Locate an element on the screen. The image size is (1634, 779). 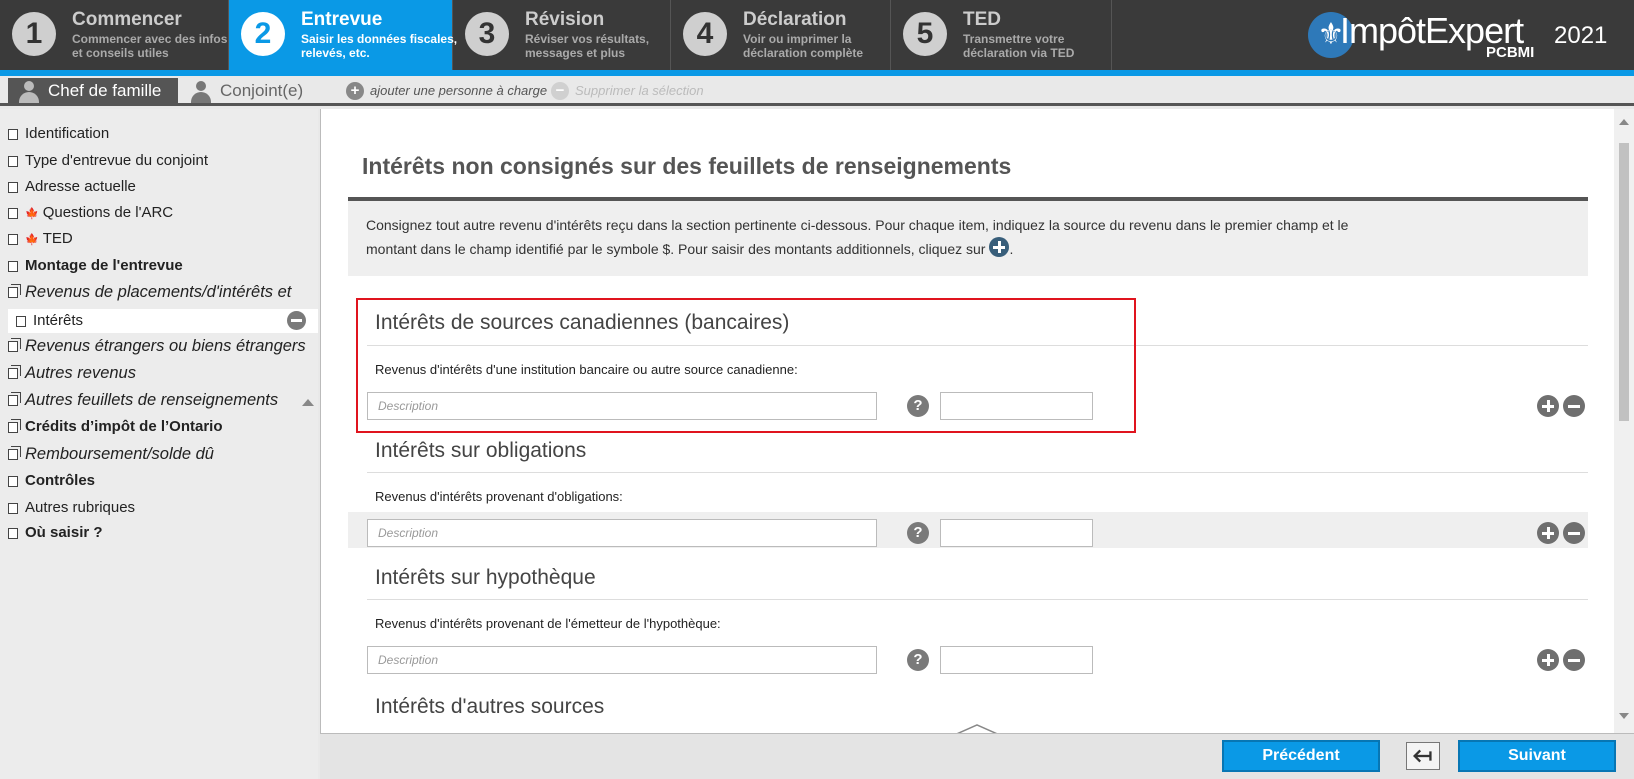
scroll-down-arrow-icon is located at coordinates (1624, 716).